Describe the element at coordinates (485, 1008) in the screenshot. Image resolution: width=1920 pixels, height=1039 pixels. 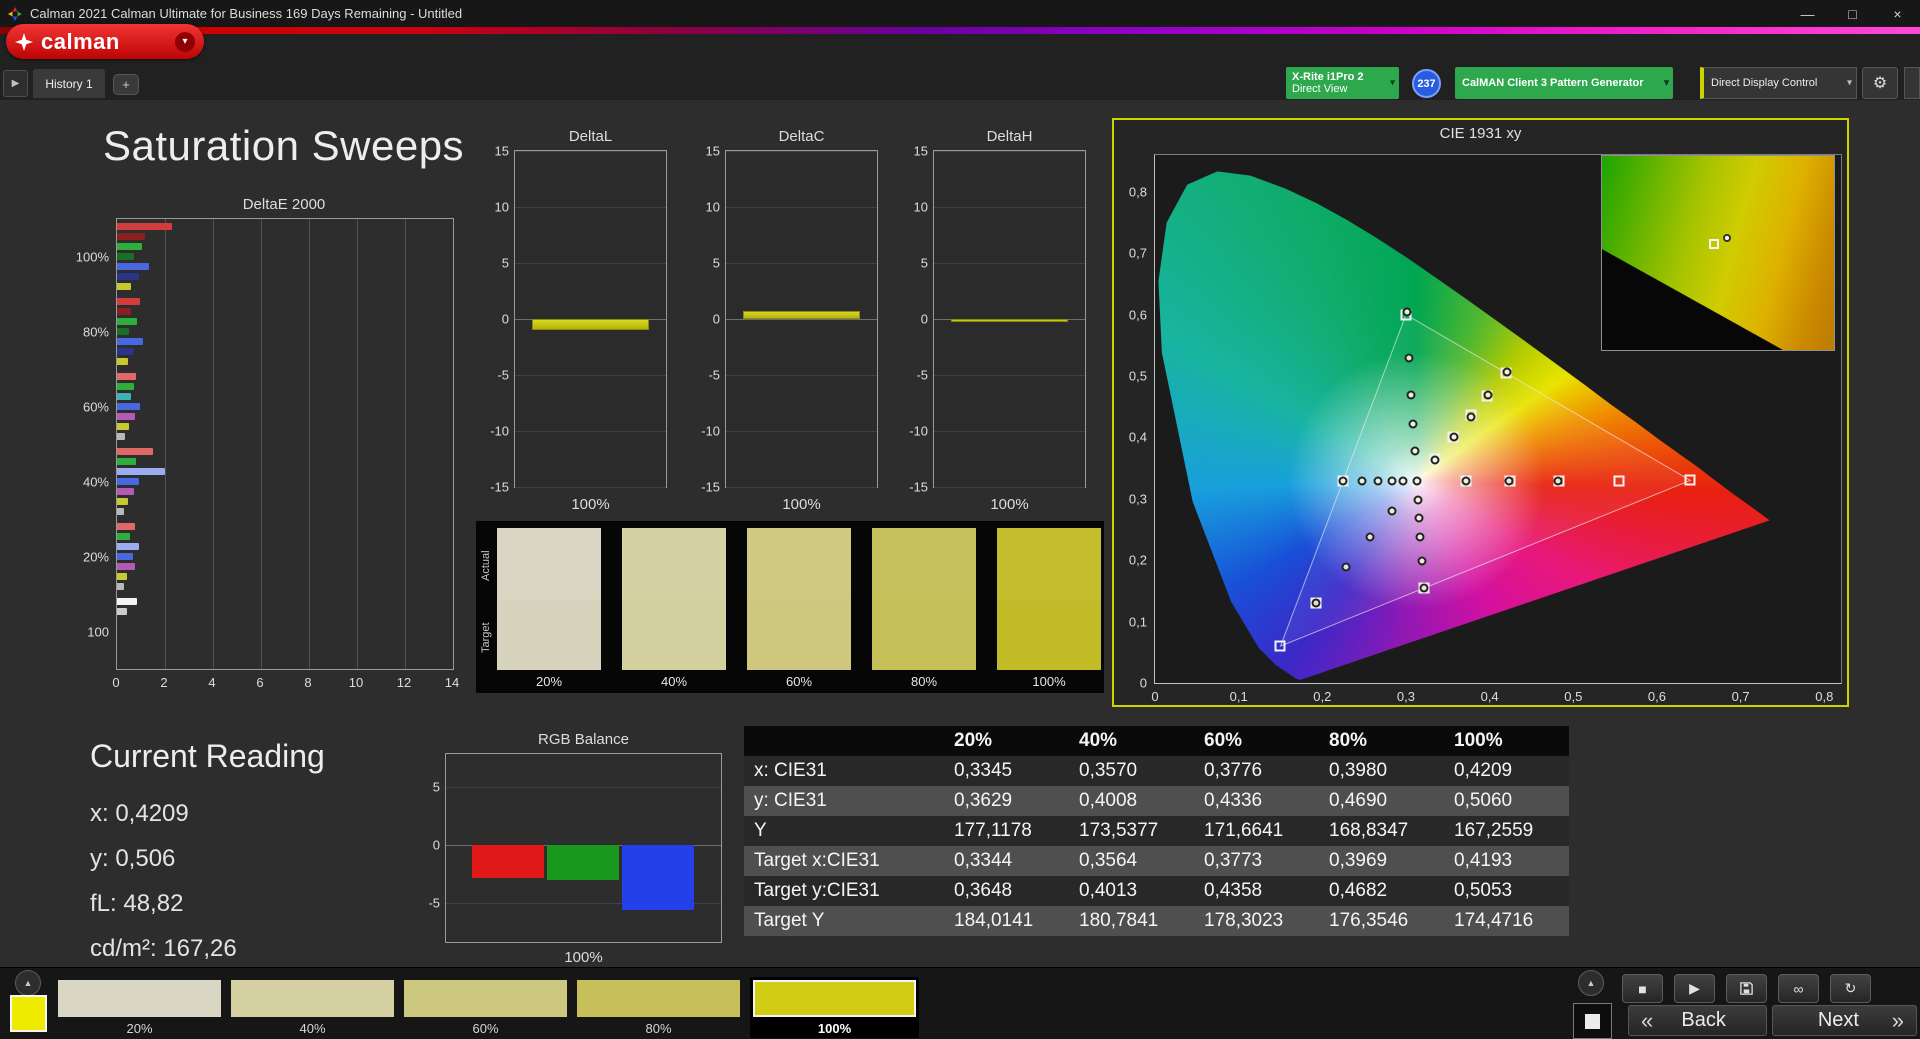
I see `saturation-swatch-60%: 60%` at that location.